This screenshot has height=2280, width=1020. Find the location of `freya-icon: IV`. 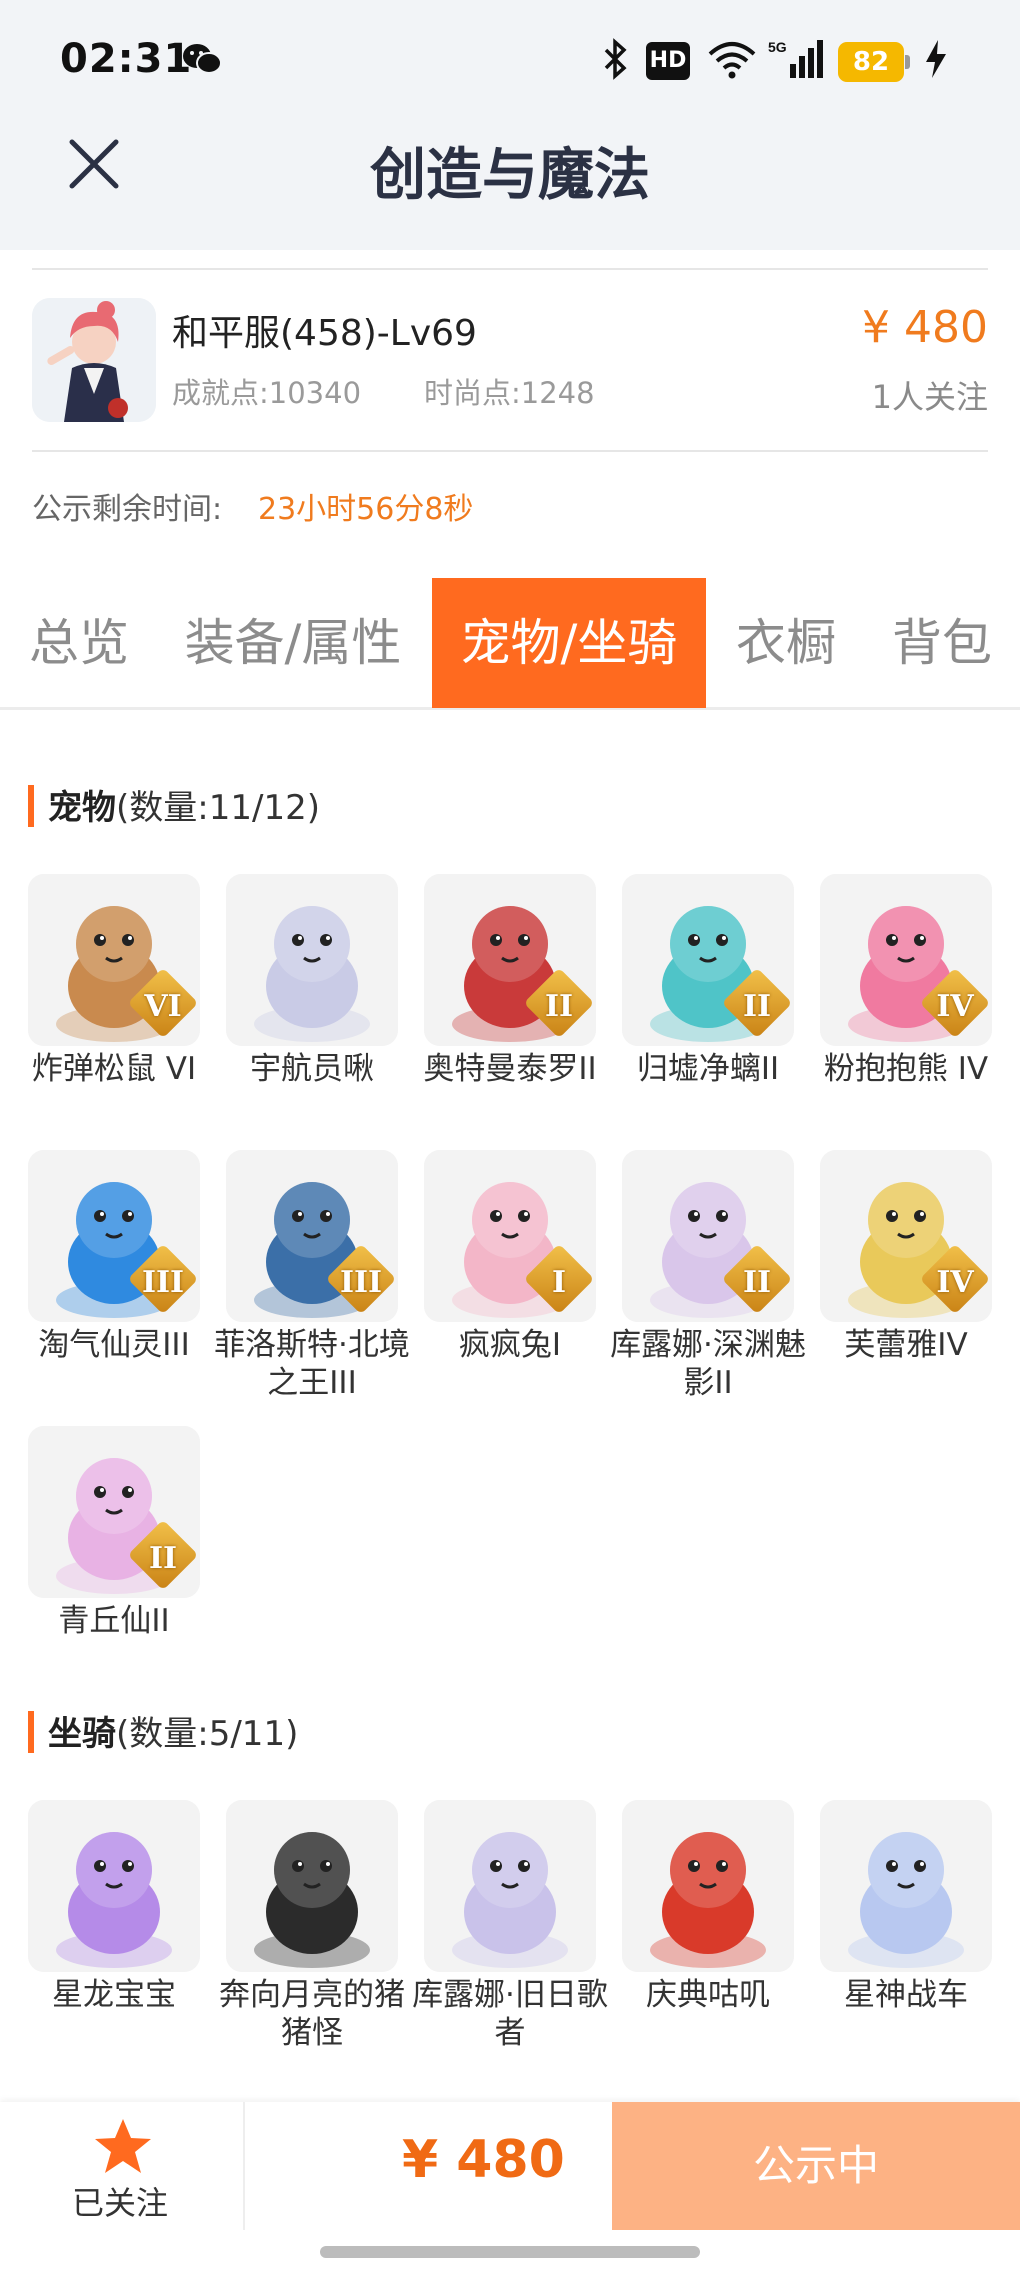

freya-icon: IV is located at coordinates (906, 1236).